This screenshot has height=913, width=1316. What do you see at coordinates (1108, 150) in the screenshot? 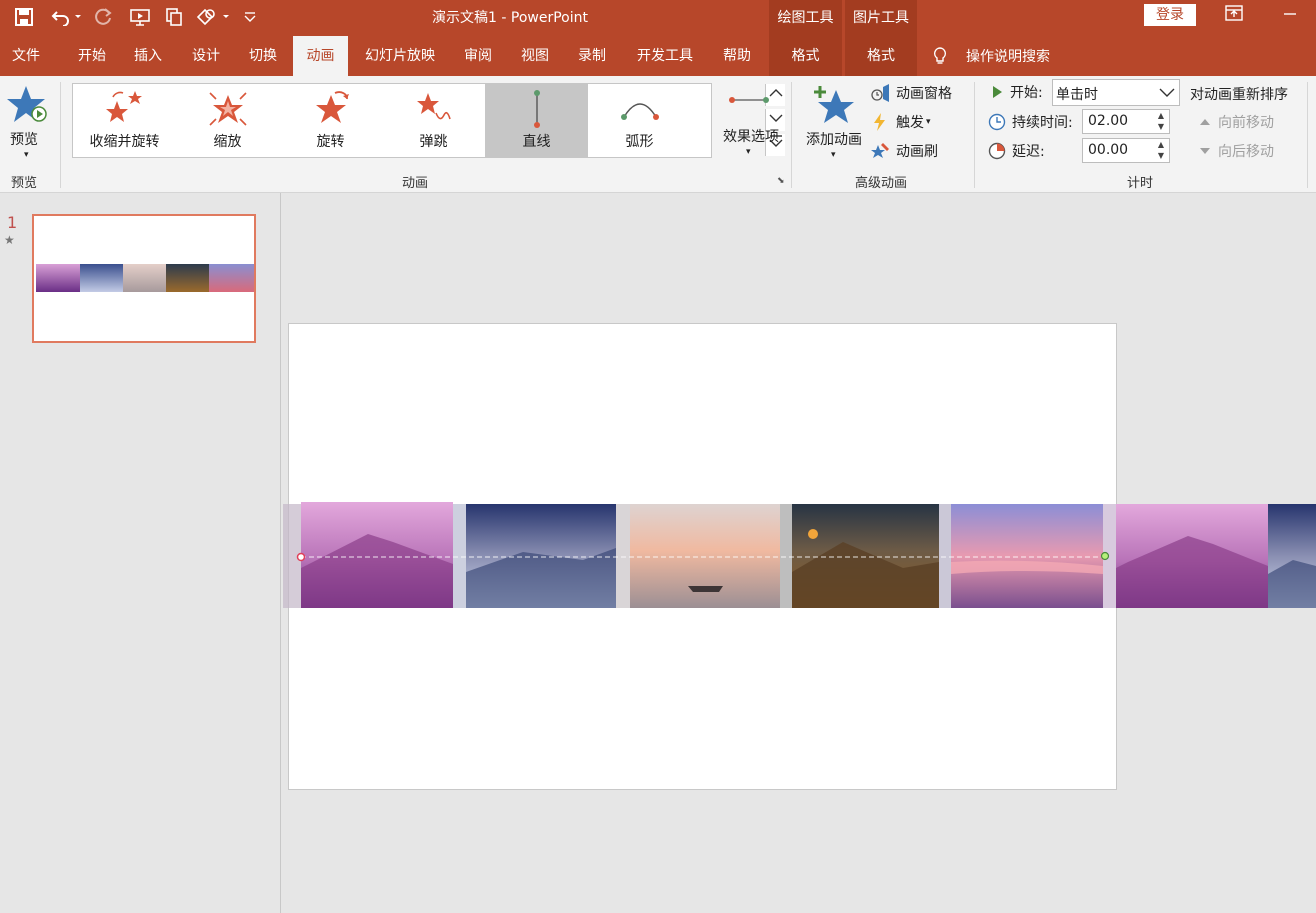
I see `delay-value: 00.00` at bounding box center [1108, 150].